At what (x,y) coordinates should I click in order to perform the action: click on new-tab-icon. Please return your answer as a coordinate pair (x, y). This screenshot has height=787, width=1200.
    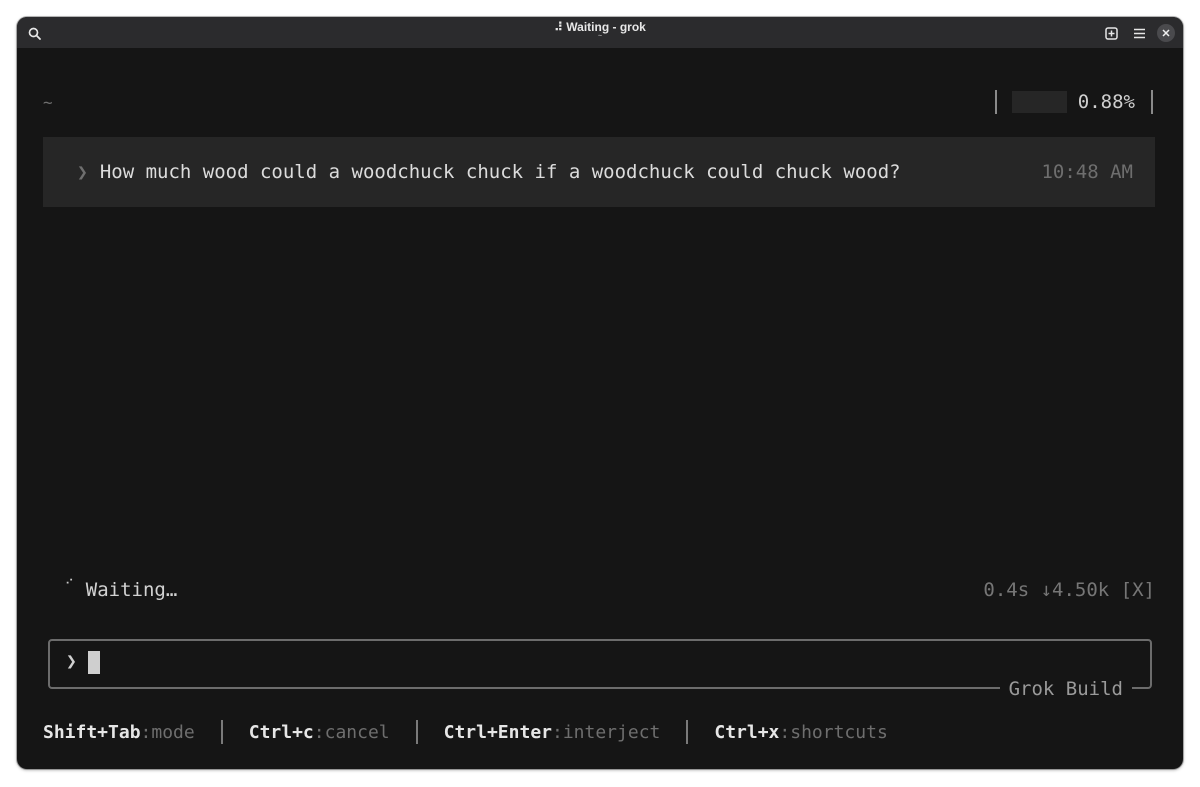
    Looking at the image, I should click on (1111, 33).